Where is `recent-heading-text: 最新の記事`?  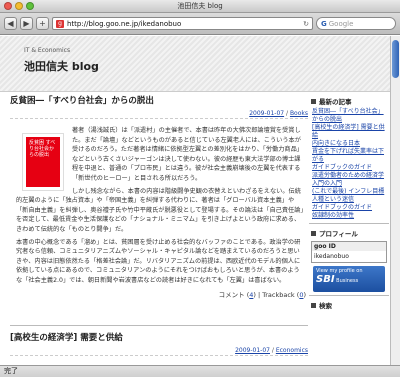 recent-heading-text: 最新の記事 is located at coordinates (335, 102).